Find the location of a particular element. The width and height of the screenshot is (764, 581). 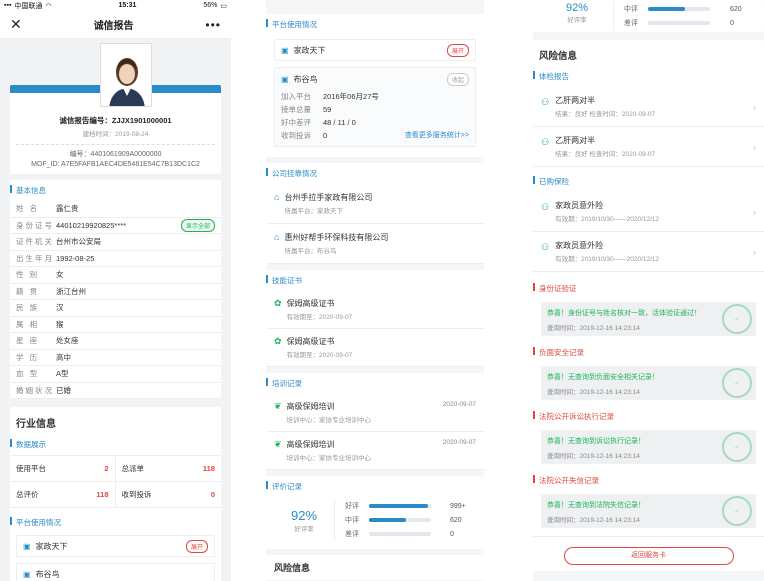

wifi-icon: ◠ is located at coordinates (48, 6).